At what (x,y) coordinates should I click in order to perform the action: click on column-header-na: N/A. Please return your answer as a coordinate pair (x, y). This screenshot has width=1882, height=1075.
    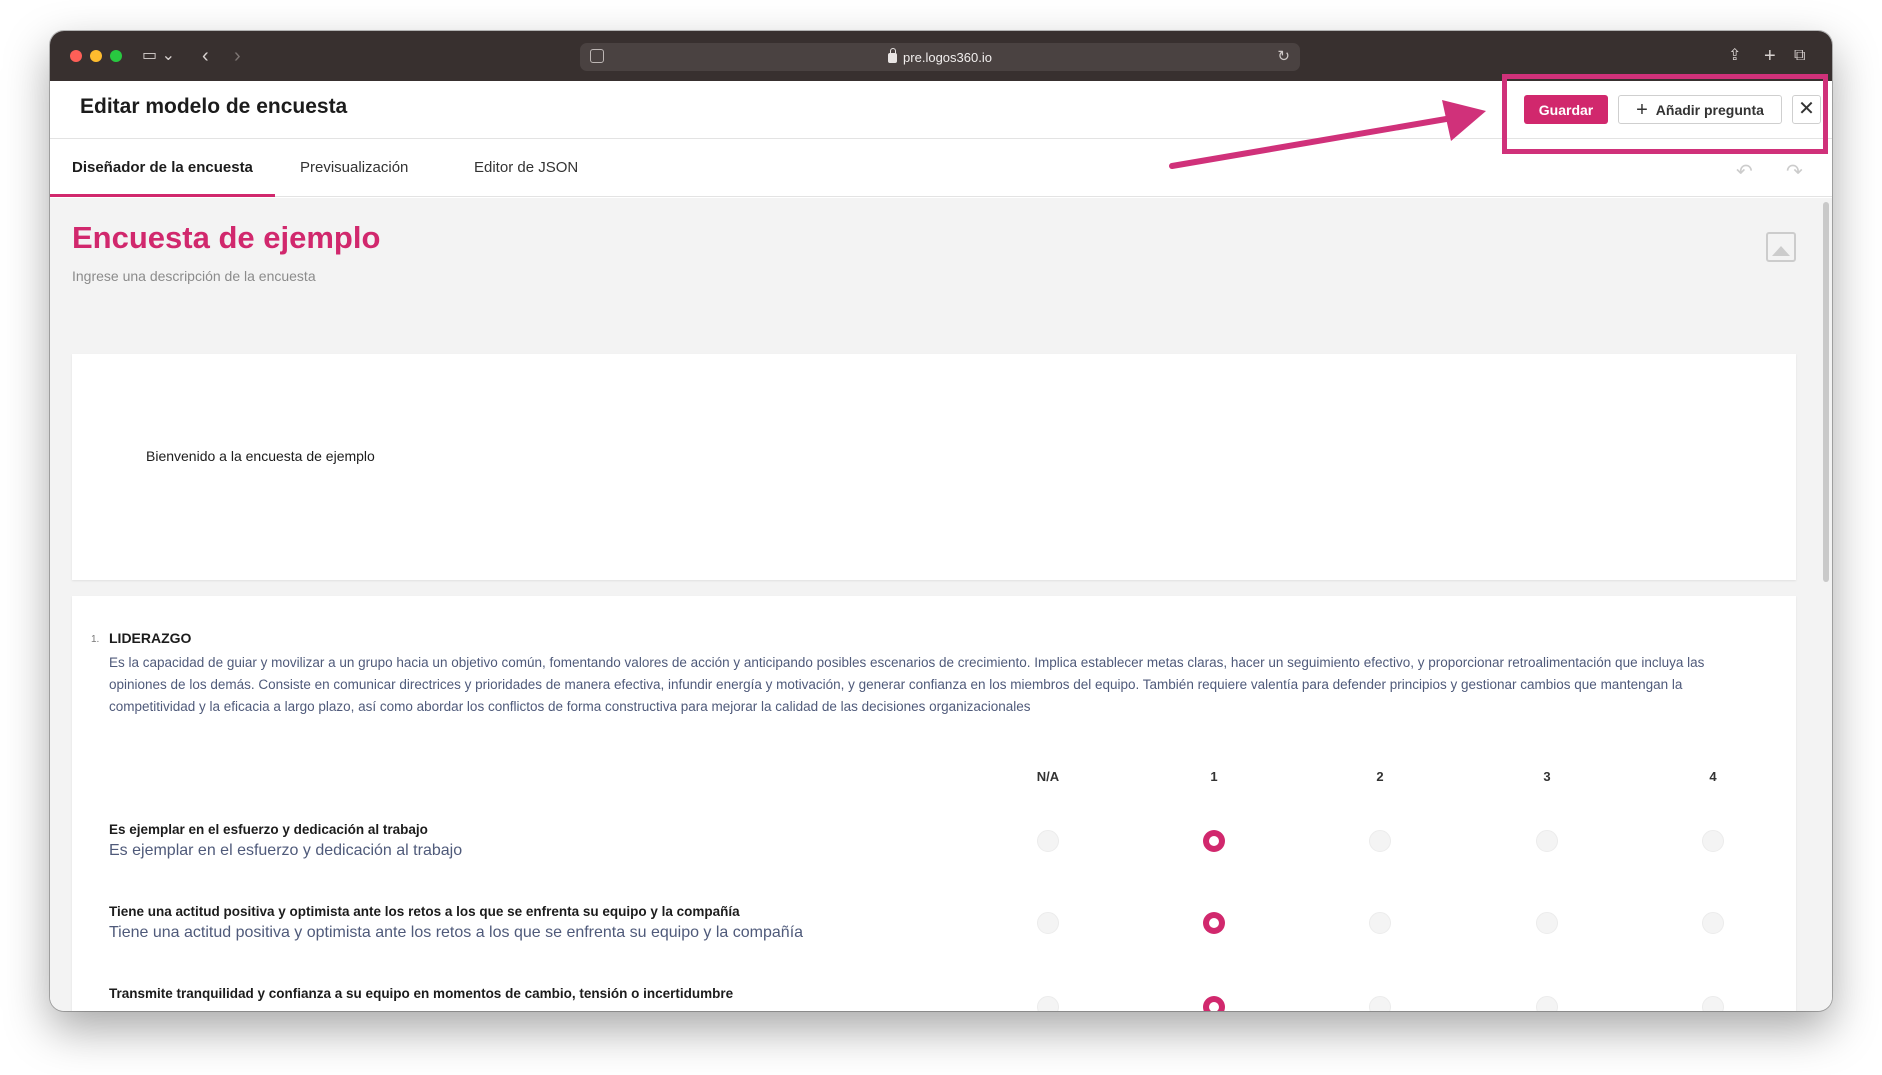
    Looking at the image, I should click on (1048, 776).